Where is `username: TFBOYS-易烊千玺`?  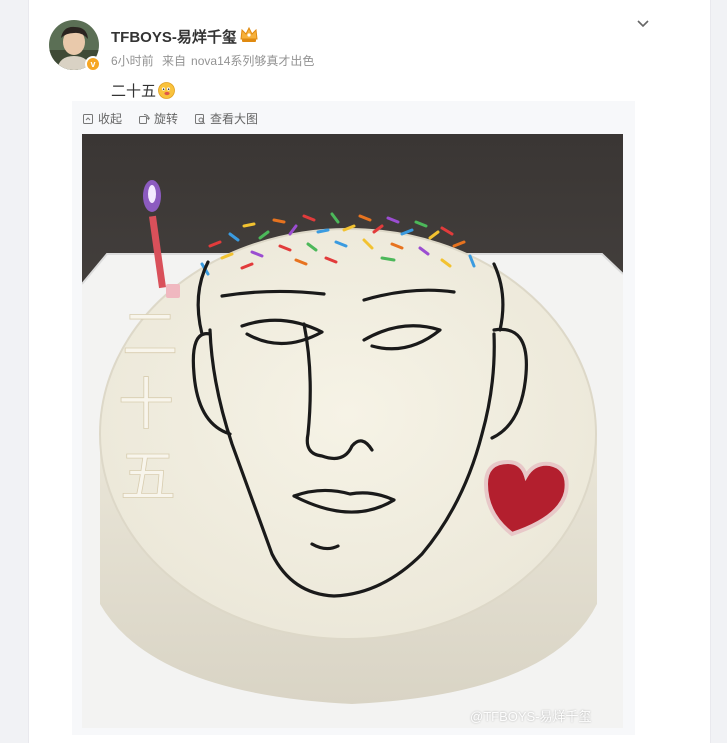 username: TFBOYS-易烊千玺 is located at coordinates (174, 36).